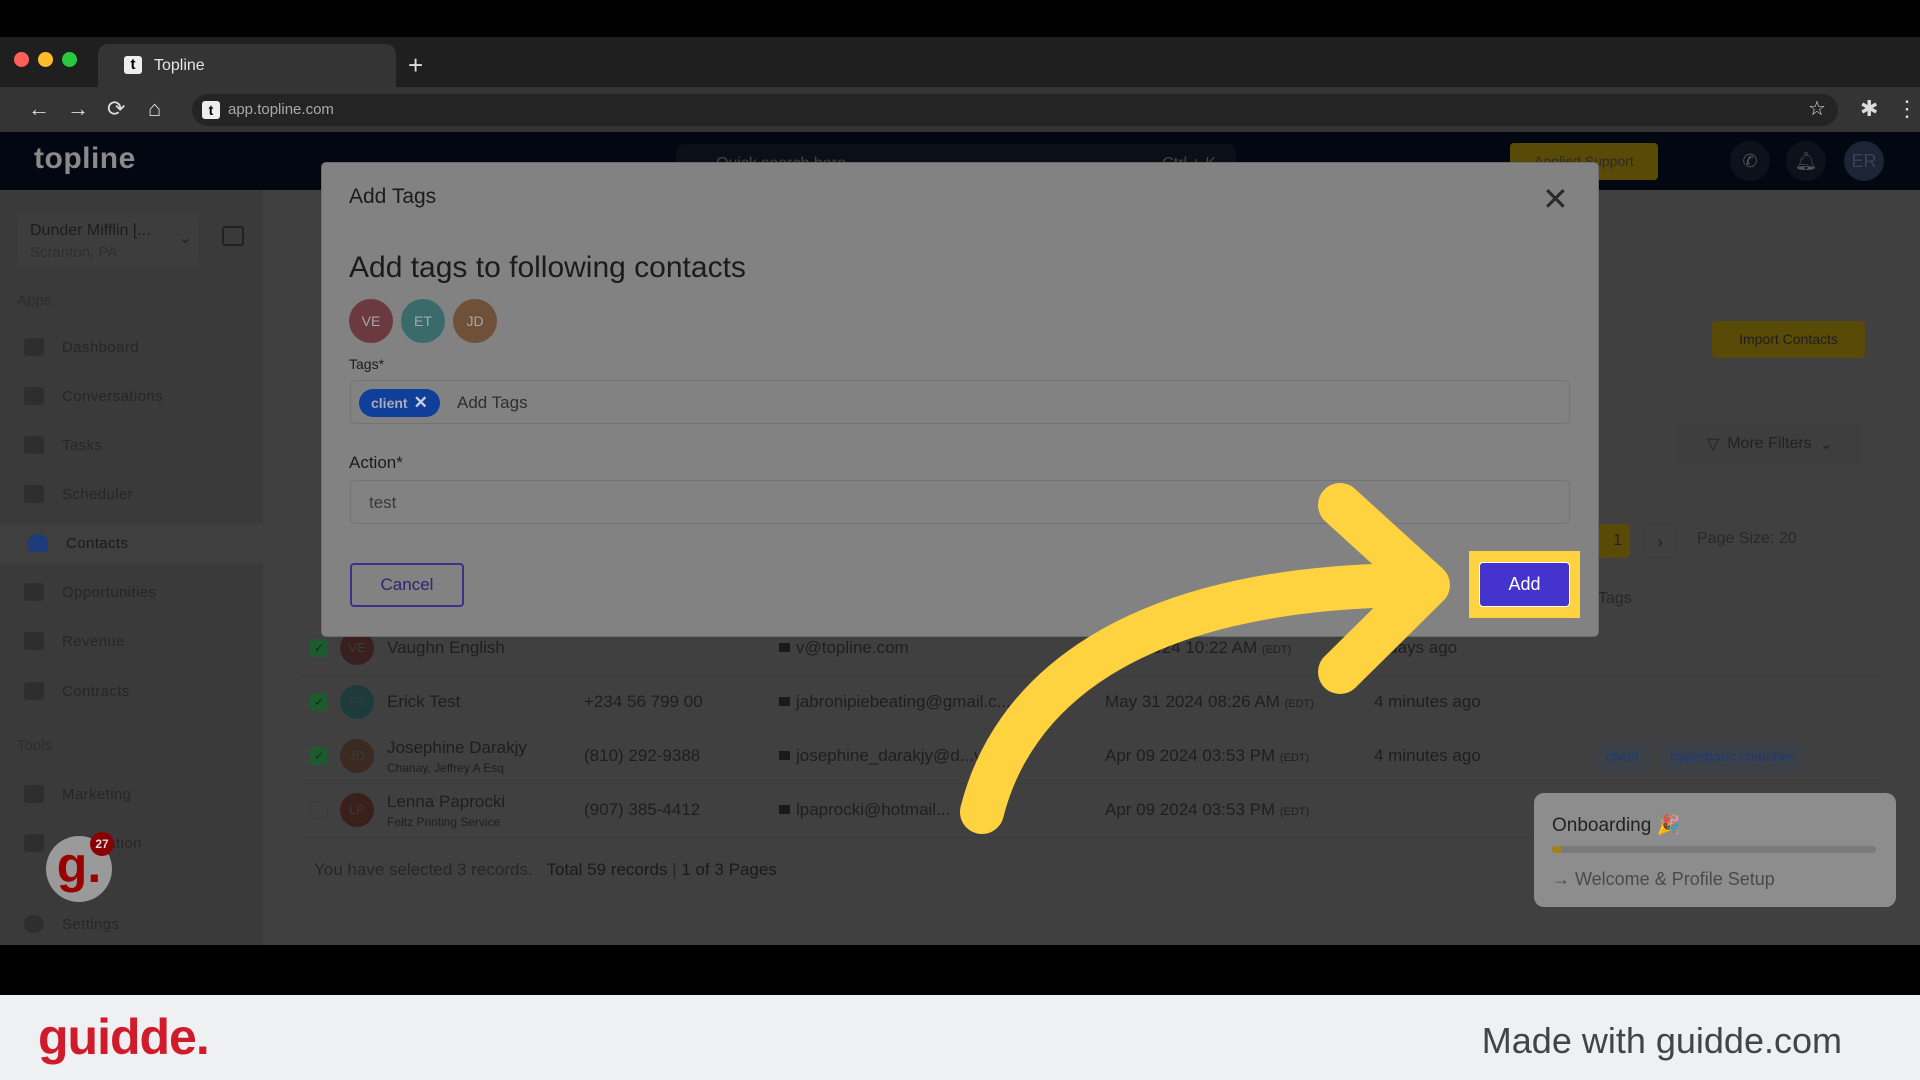  I want to click on gears-icon, so click(34, 843).